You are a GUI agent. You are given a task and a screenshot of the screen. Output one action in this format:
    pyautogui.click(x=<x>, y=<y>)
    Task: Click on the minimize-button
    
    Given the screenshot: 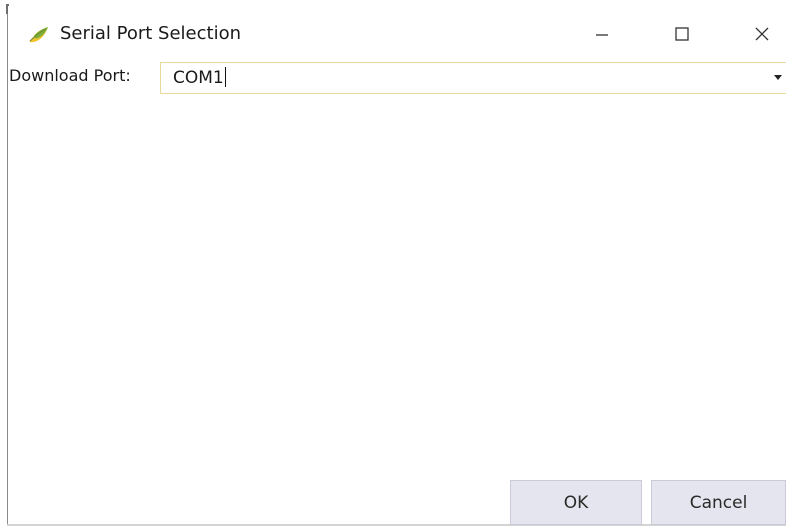 What is the action you would take?
    pyautogui.click(x=602, y=34)
    